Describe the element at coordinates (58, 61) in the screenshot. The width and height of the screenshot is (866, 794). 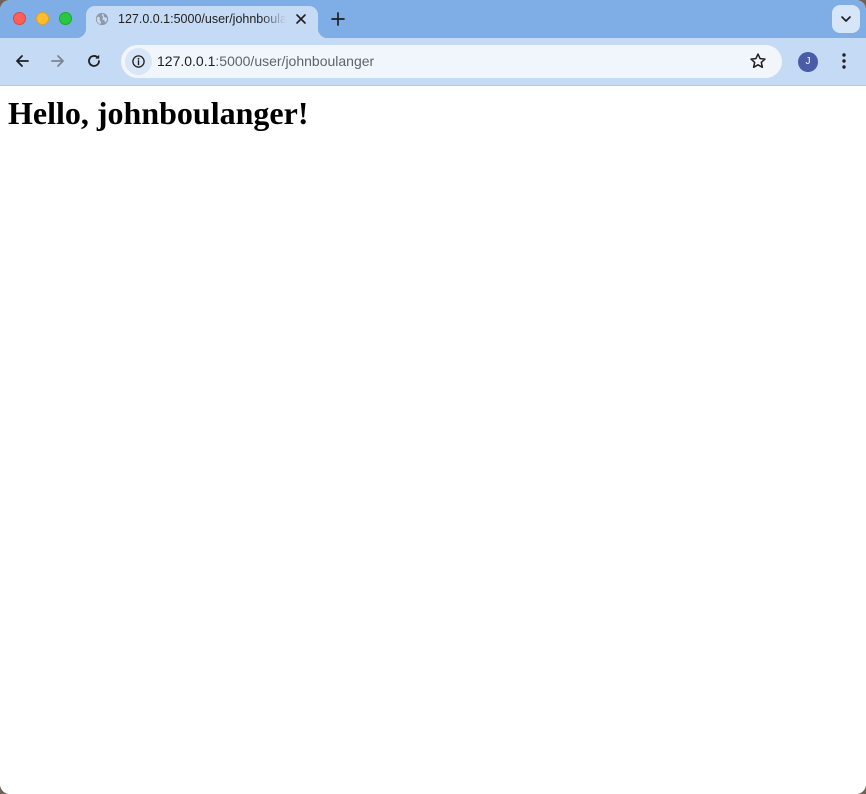
I see `forward-arrow-icon` at that location.